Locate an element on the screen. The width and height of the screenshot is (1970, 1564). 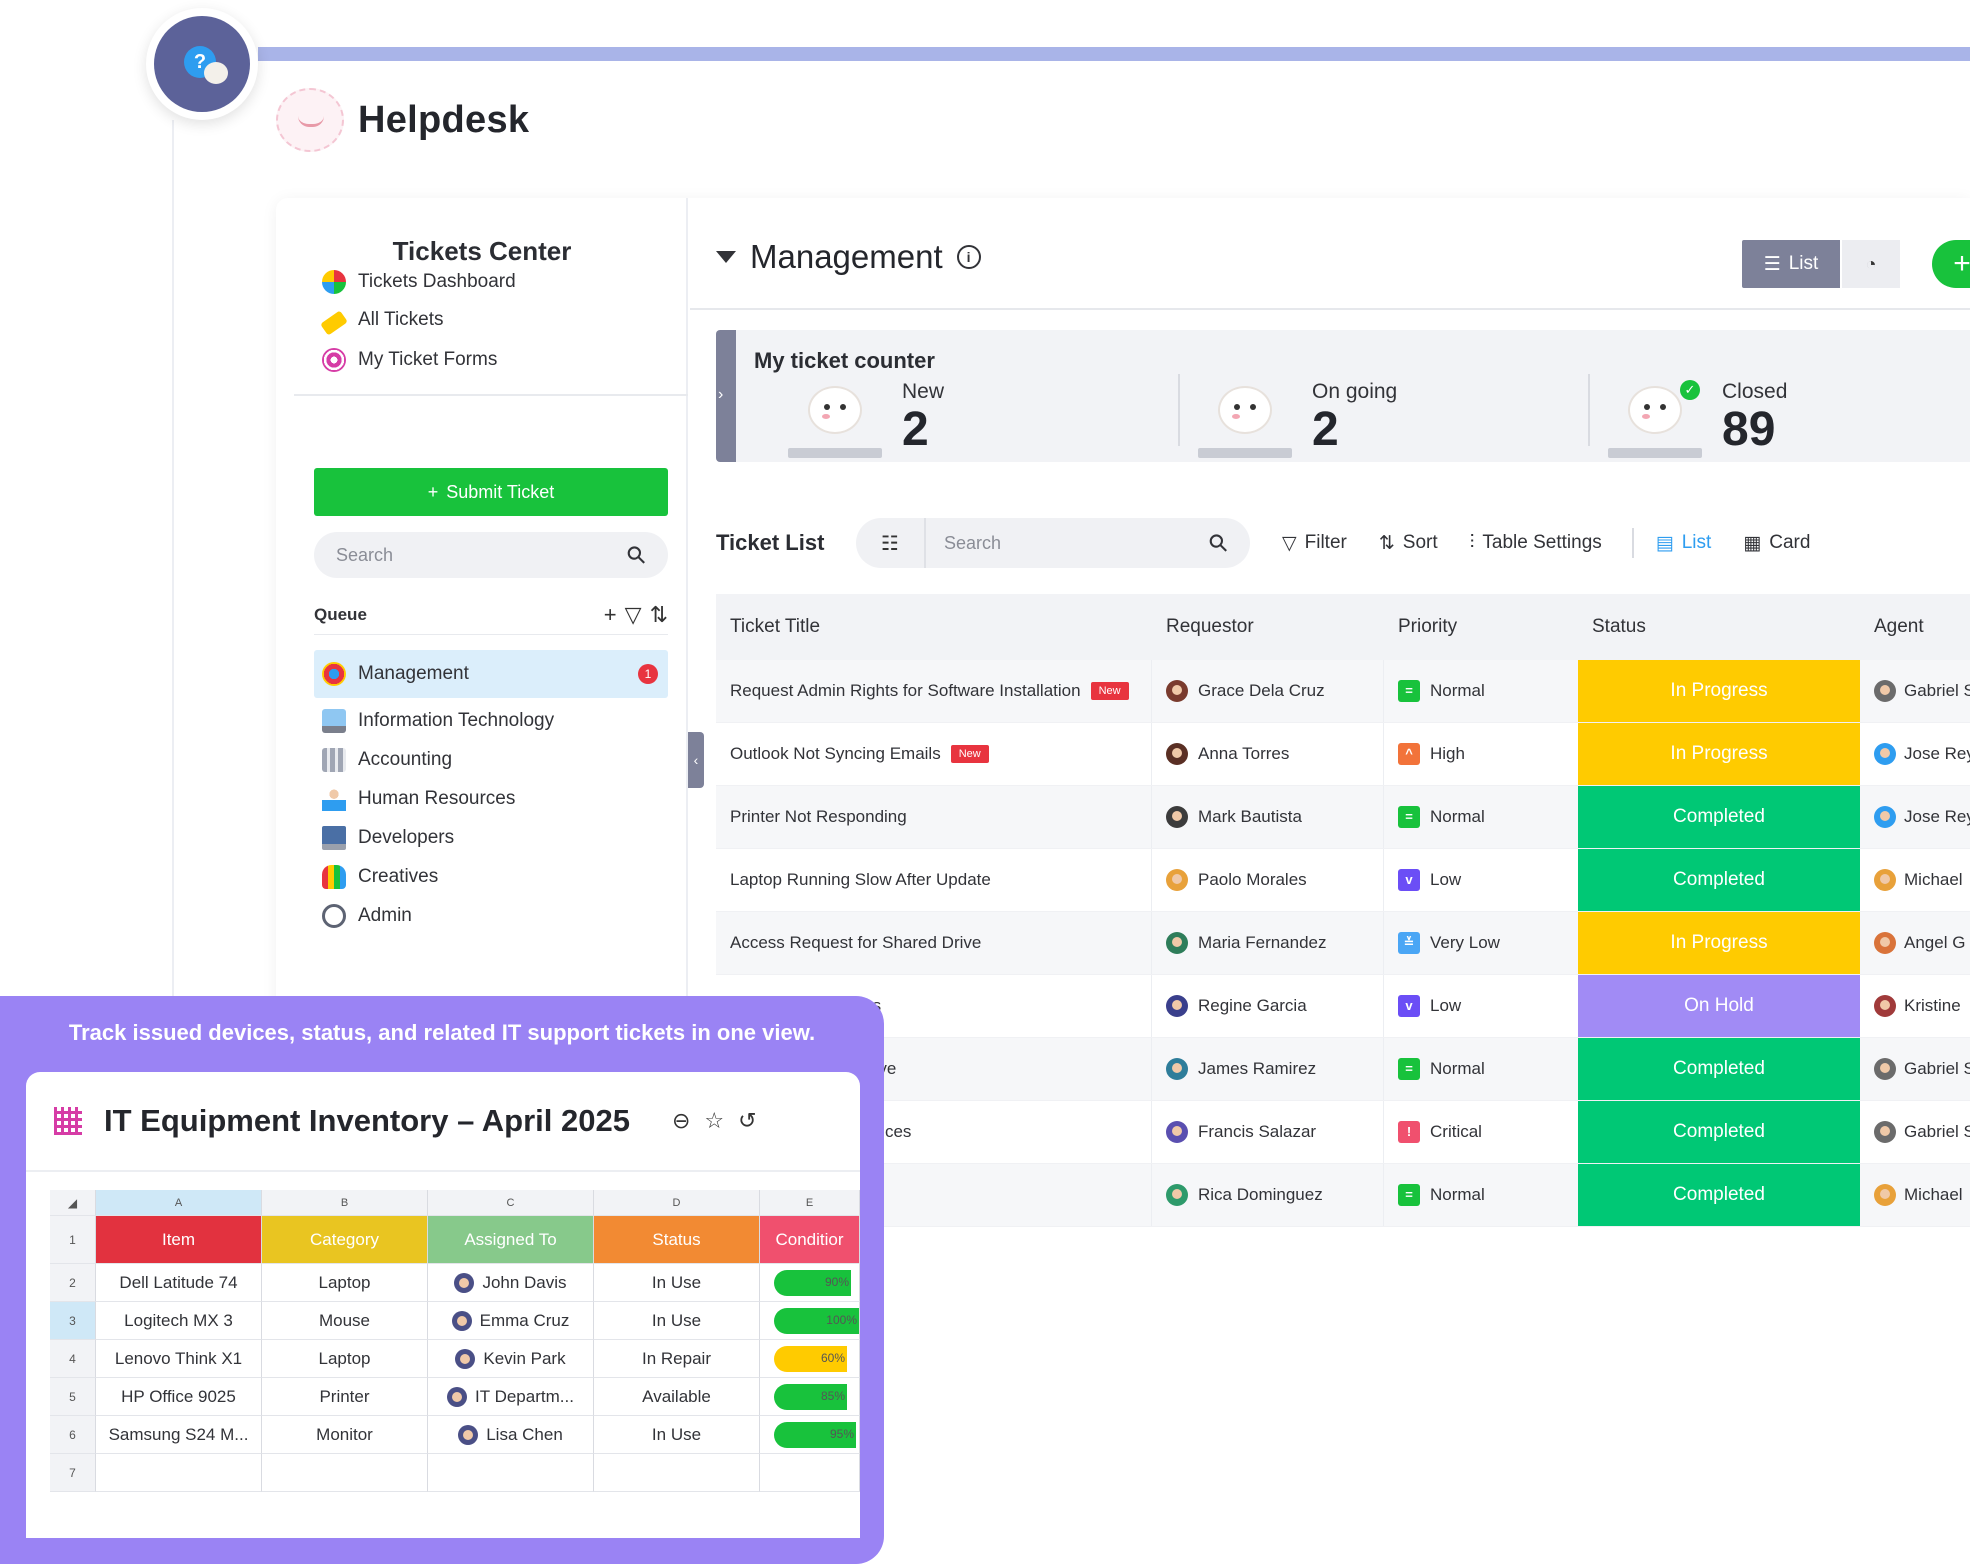
filter-button: ▽ Filter is located at coordinates (1314, 543).